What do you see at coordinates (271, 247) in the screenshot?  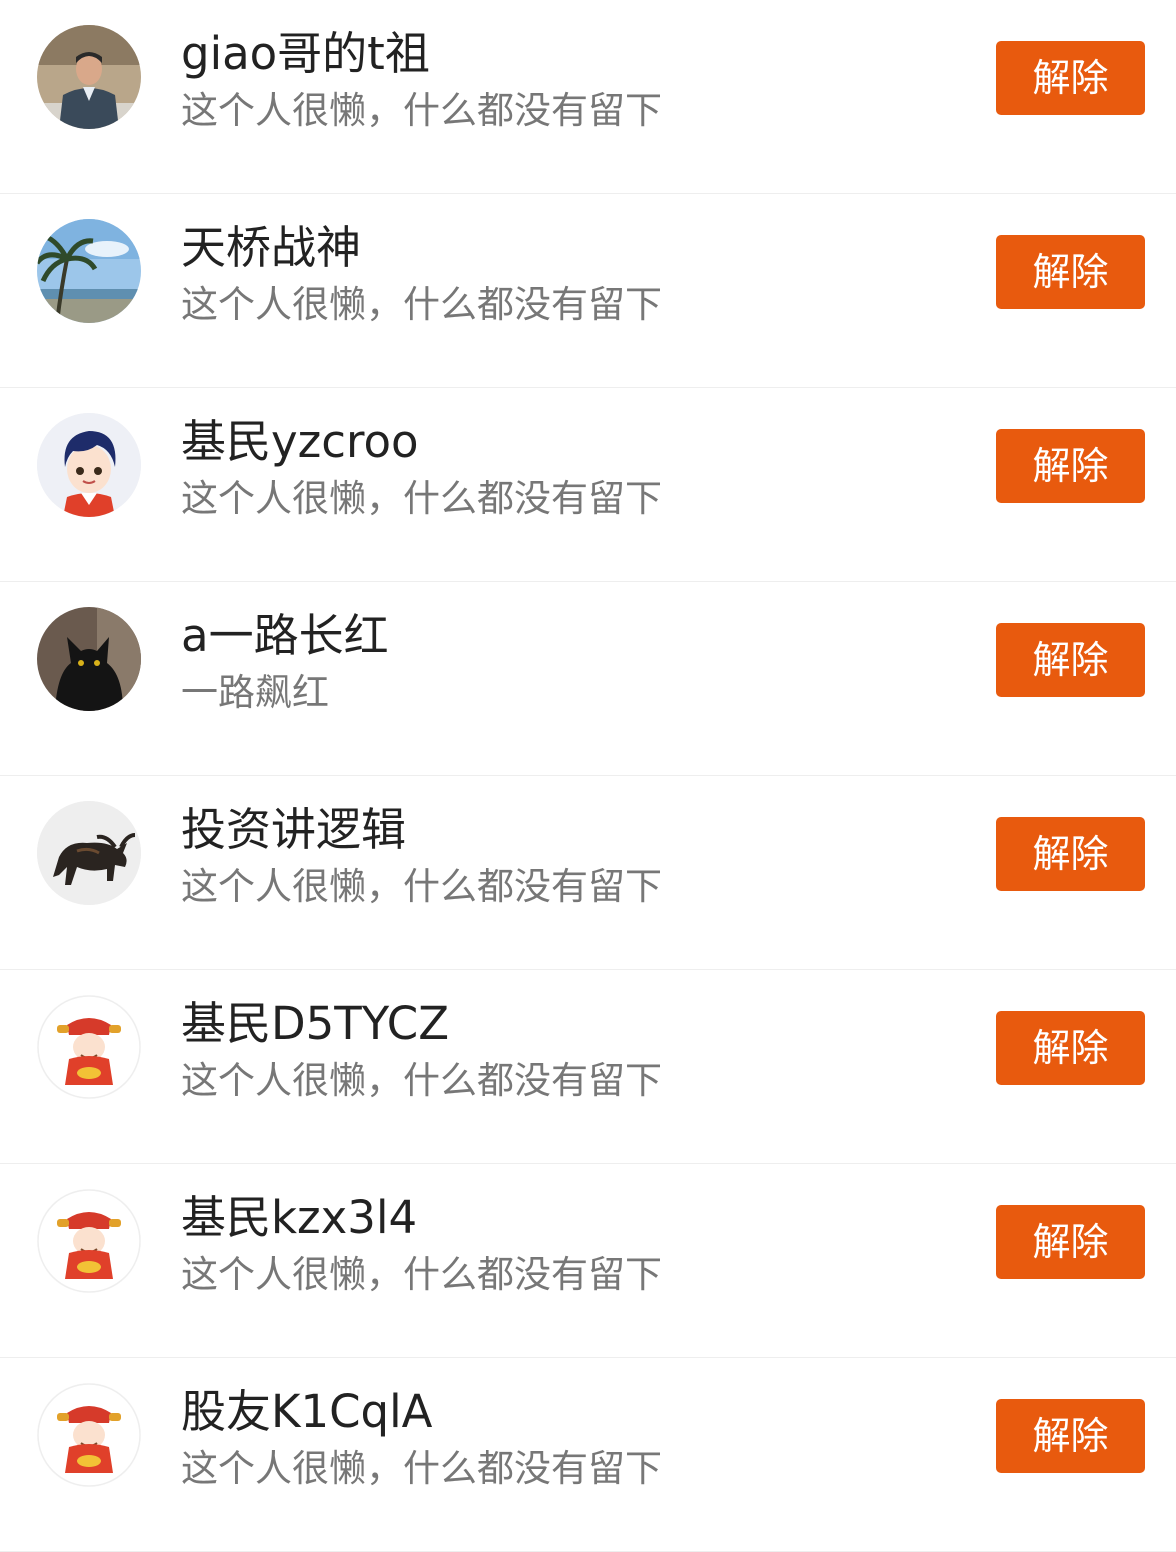 I see `user-name: 天桥战神` at bounding box center [271, 247].